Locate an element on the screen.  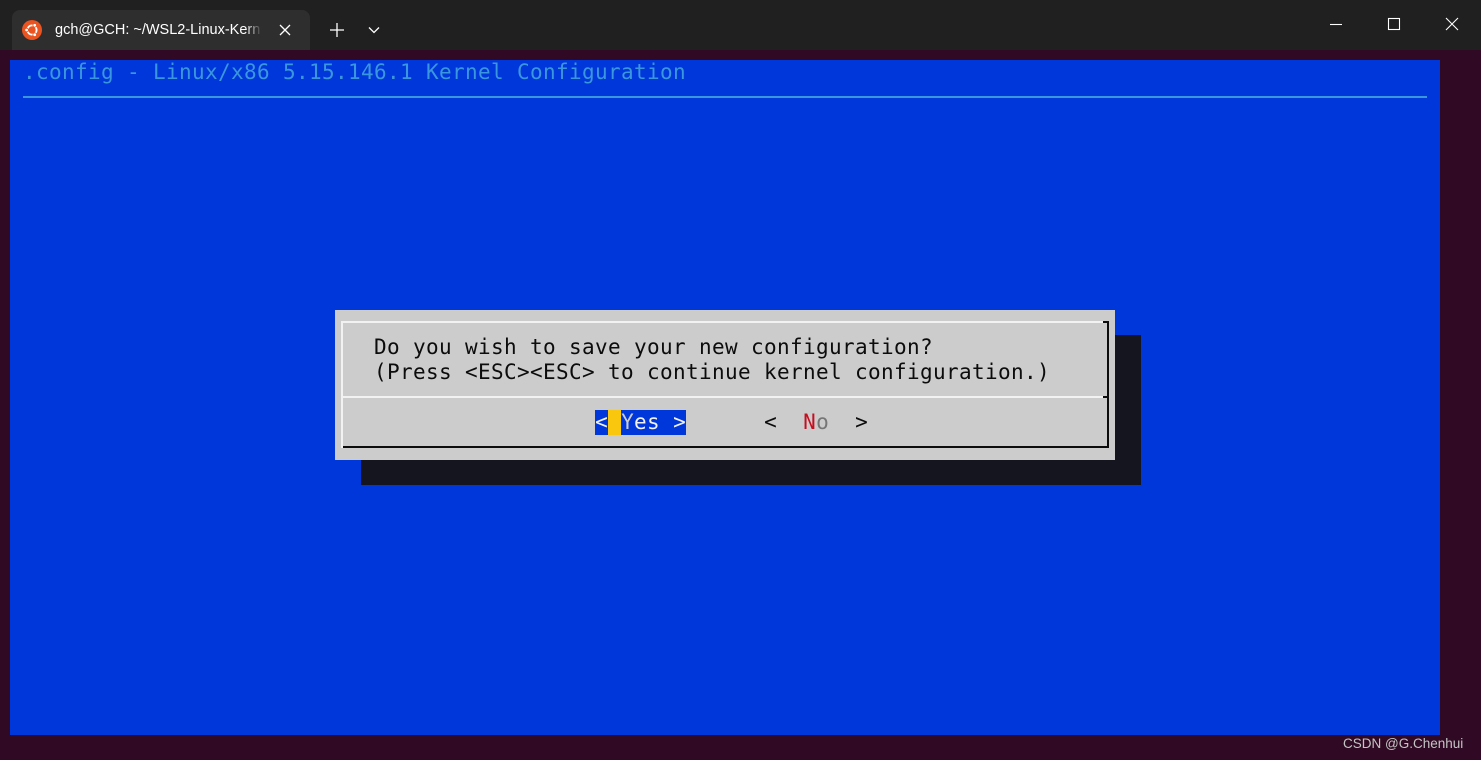
tab-close-button is located at coordinates (285, 30).